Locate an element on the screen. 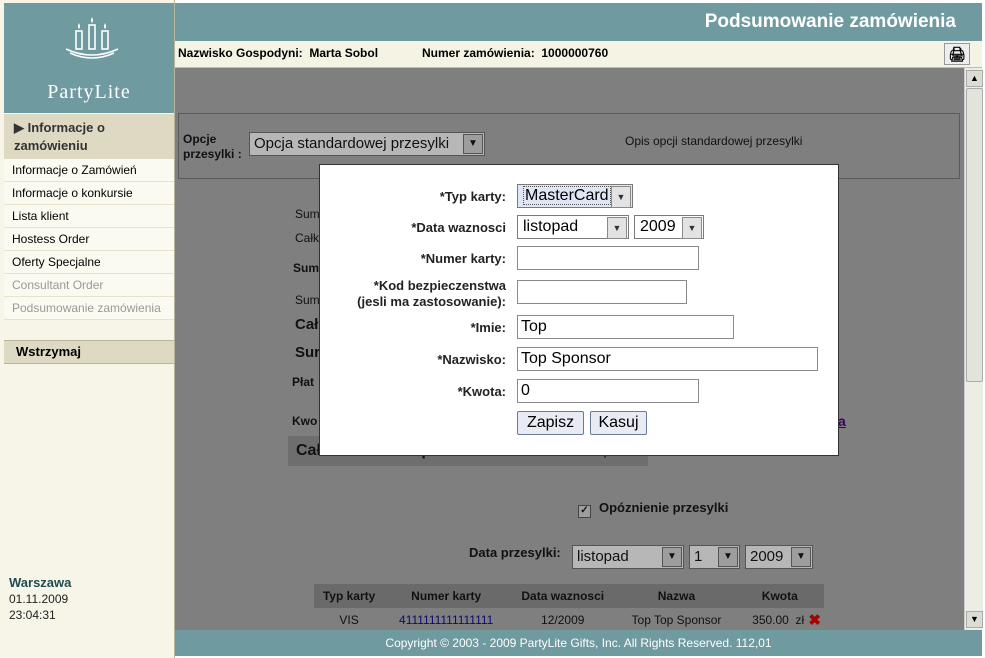  security-code-label-line2: (jesli ma zastosowanie): is located at coordinates (431, 301).